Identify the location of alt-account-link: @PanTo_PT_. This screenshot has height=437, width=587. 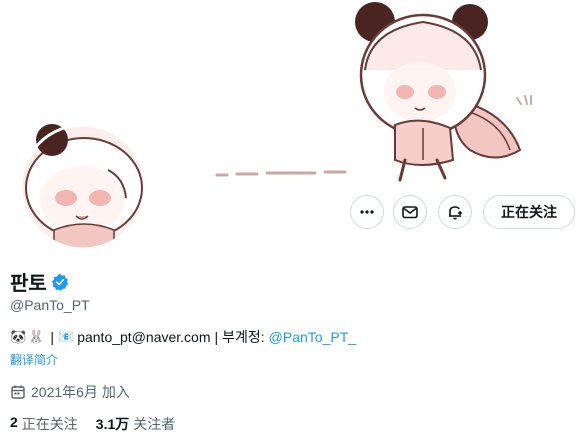
(312, 337).